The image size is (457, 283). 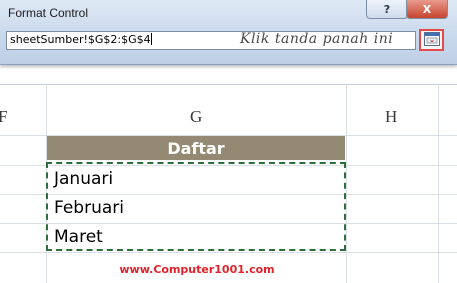 I want to click on column-header-g: G, so click(x=196, y=117).